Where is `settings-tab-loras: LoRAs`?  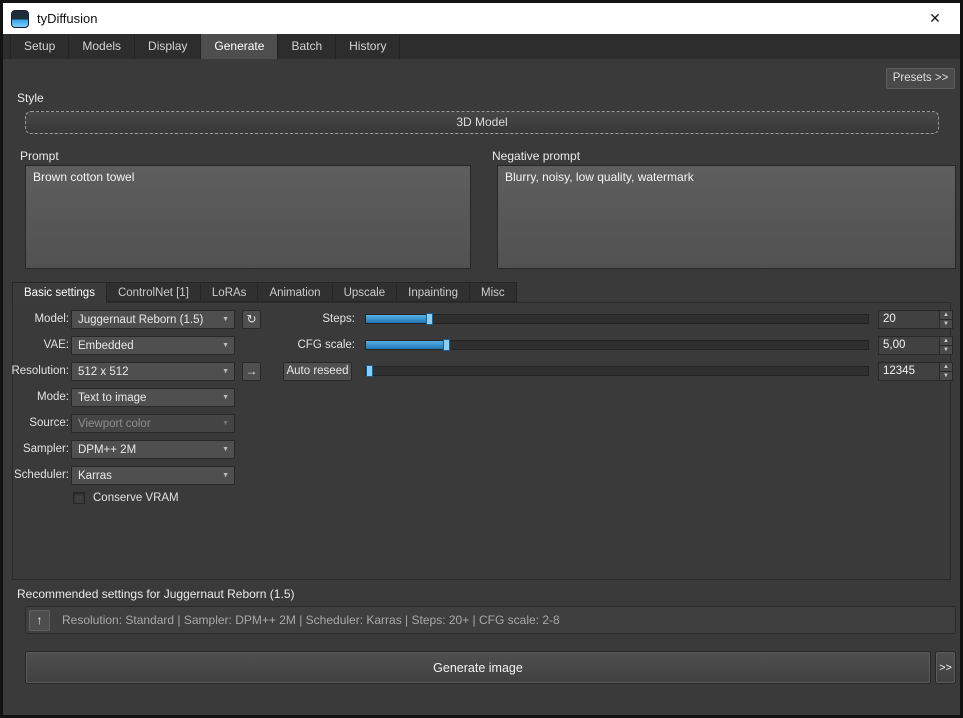 settings-tab-loras: LoRAs is located at coordinates (229, 292).